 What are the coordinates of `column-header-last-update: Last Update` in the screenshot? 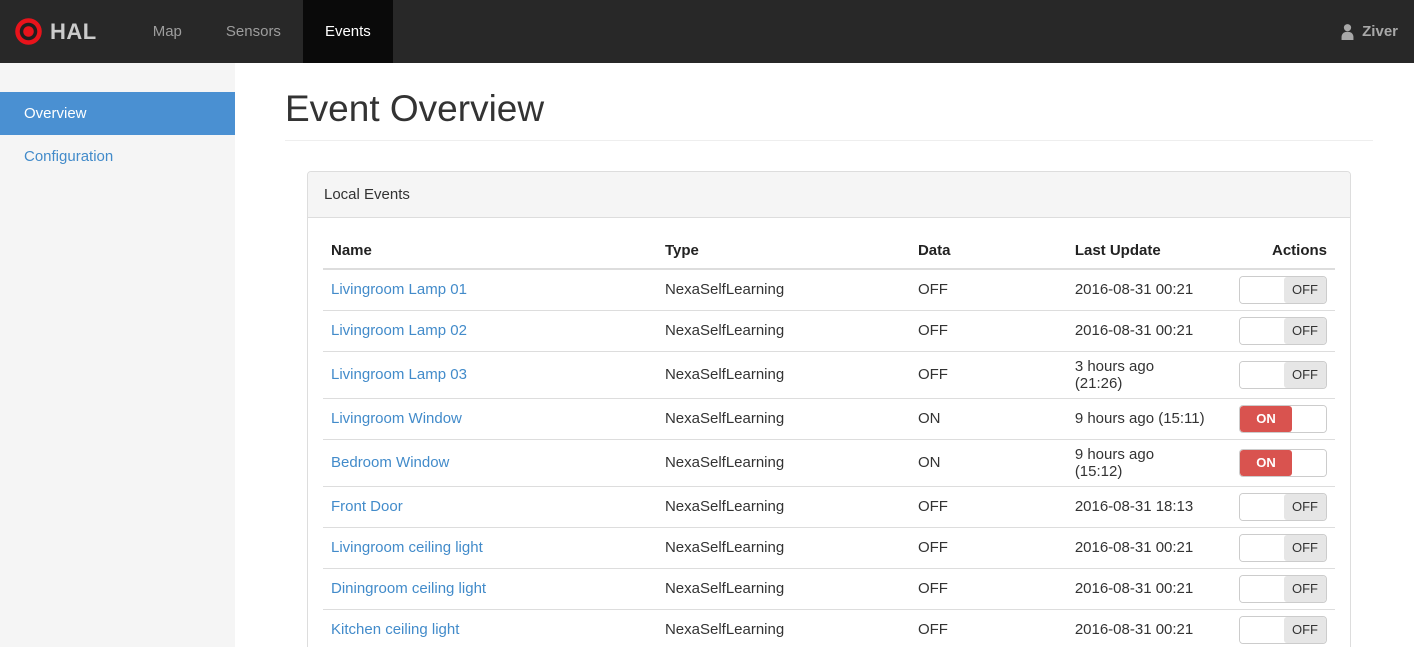 It's located at (1140, 251).